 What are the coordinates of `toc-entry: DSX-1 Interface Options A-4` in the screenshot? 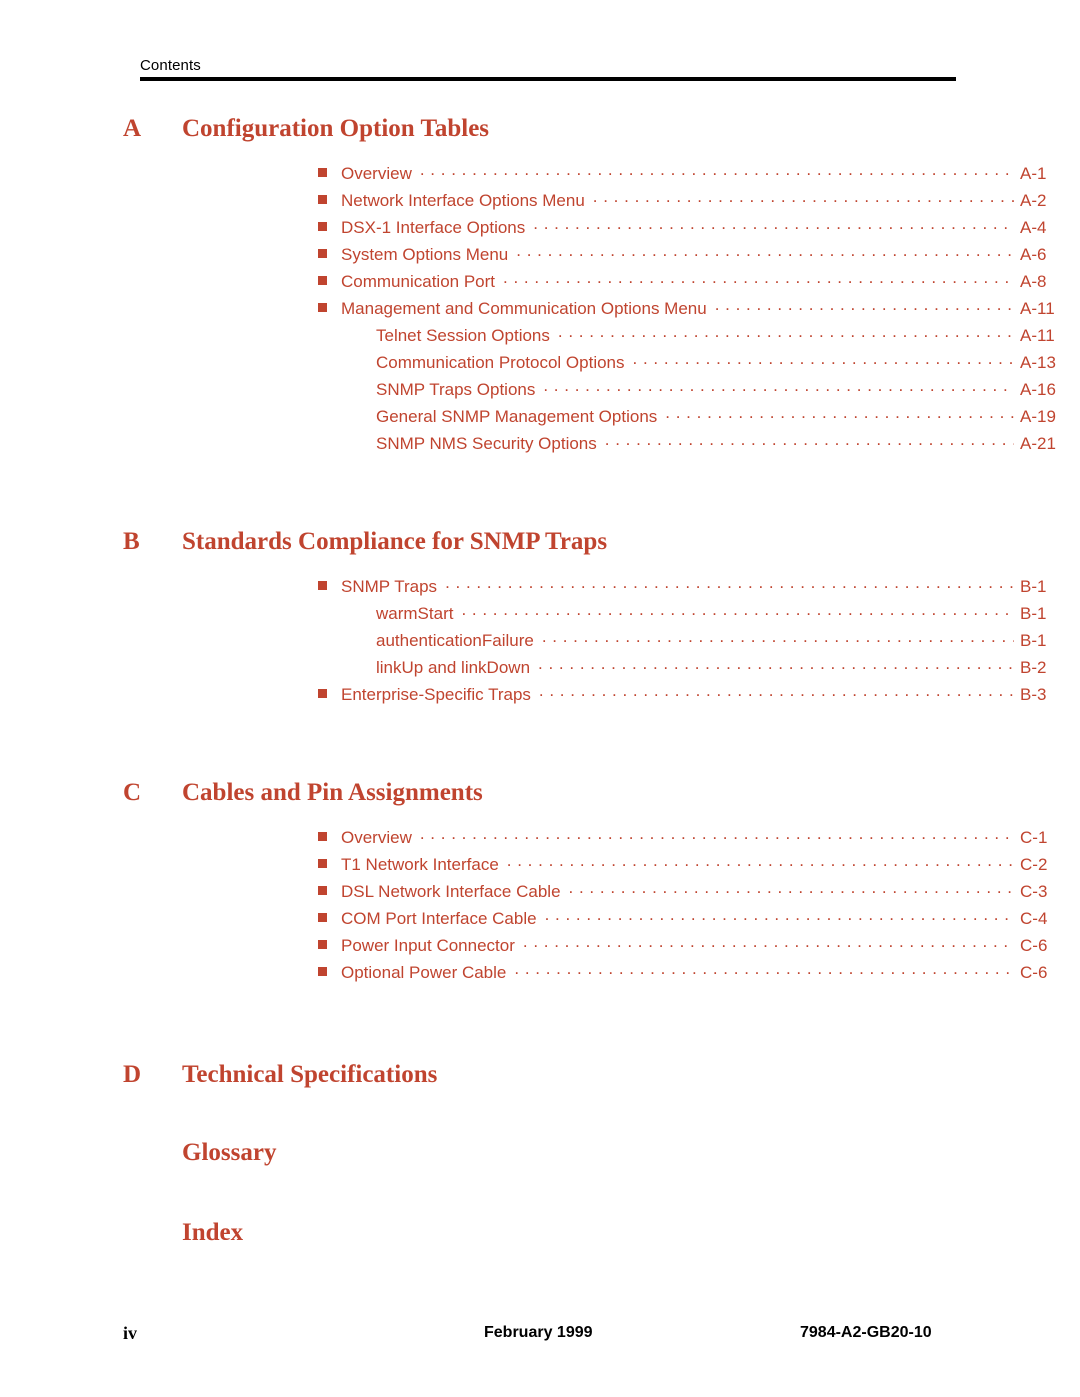 It's located at (540, 229).